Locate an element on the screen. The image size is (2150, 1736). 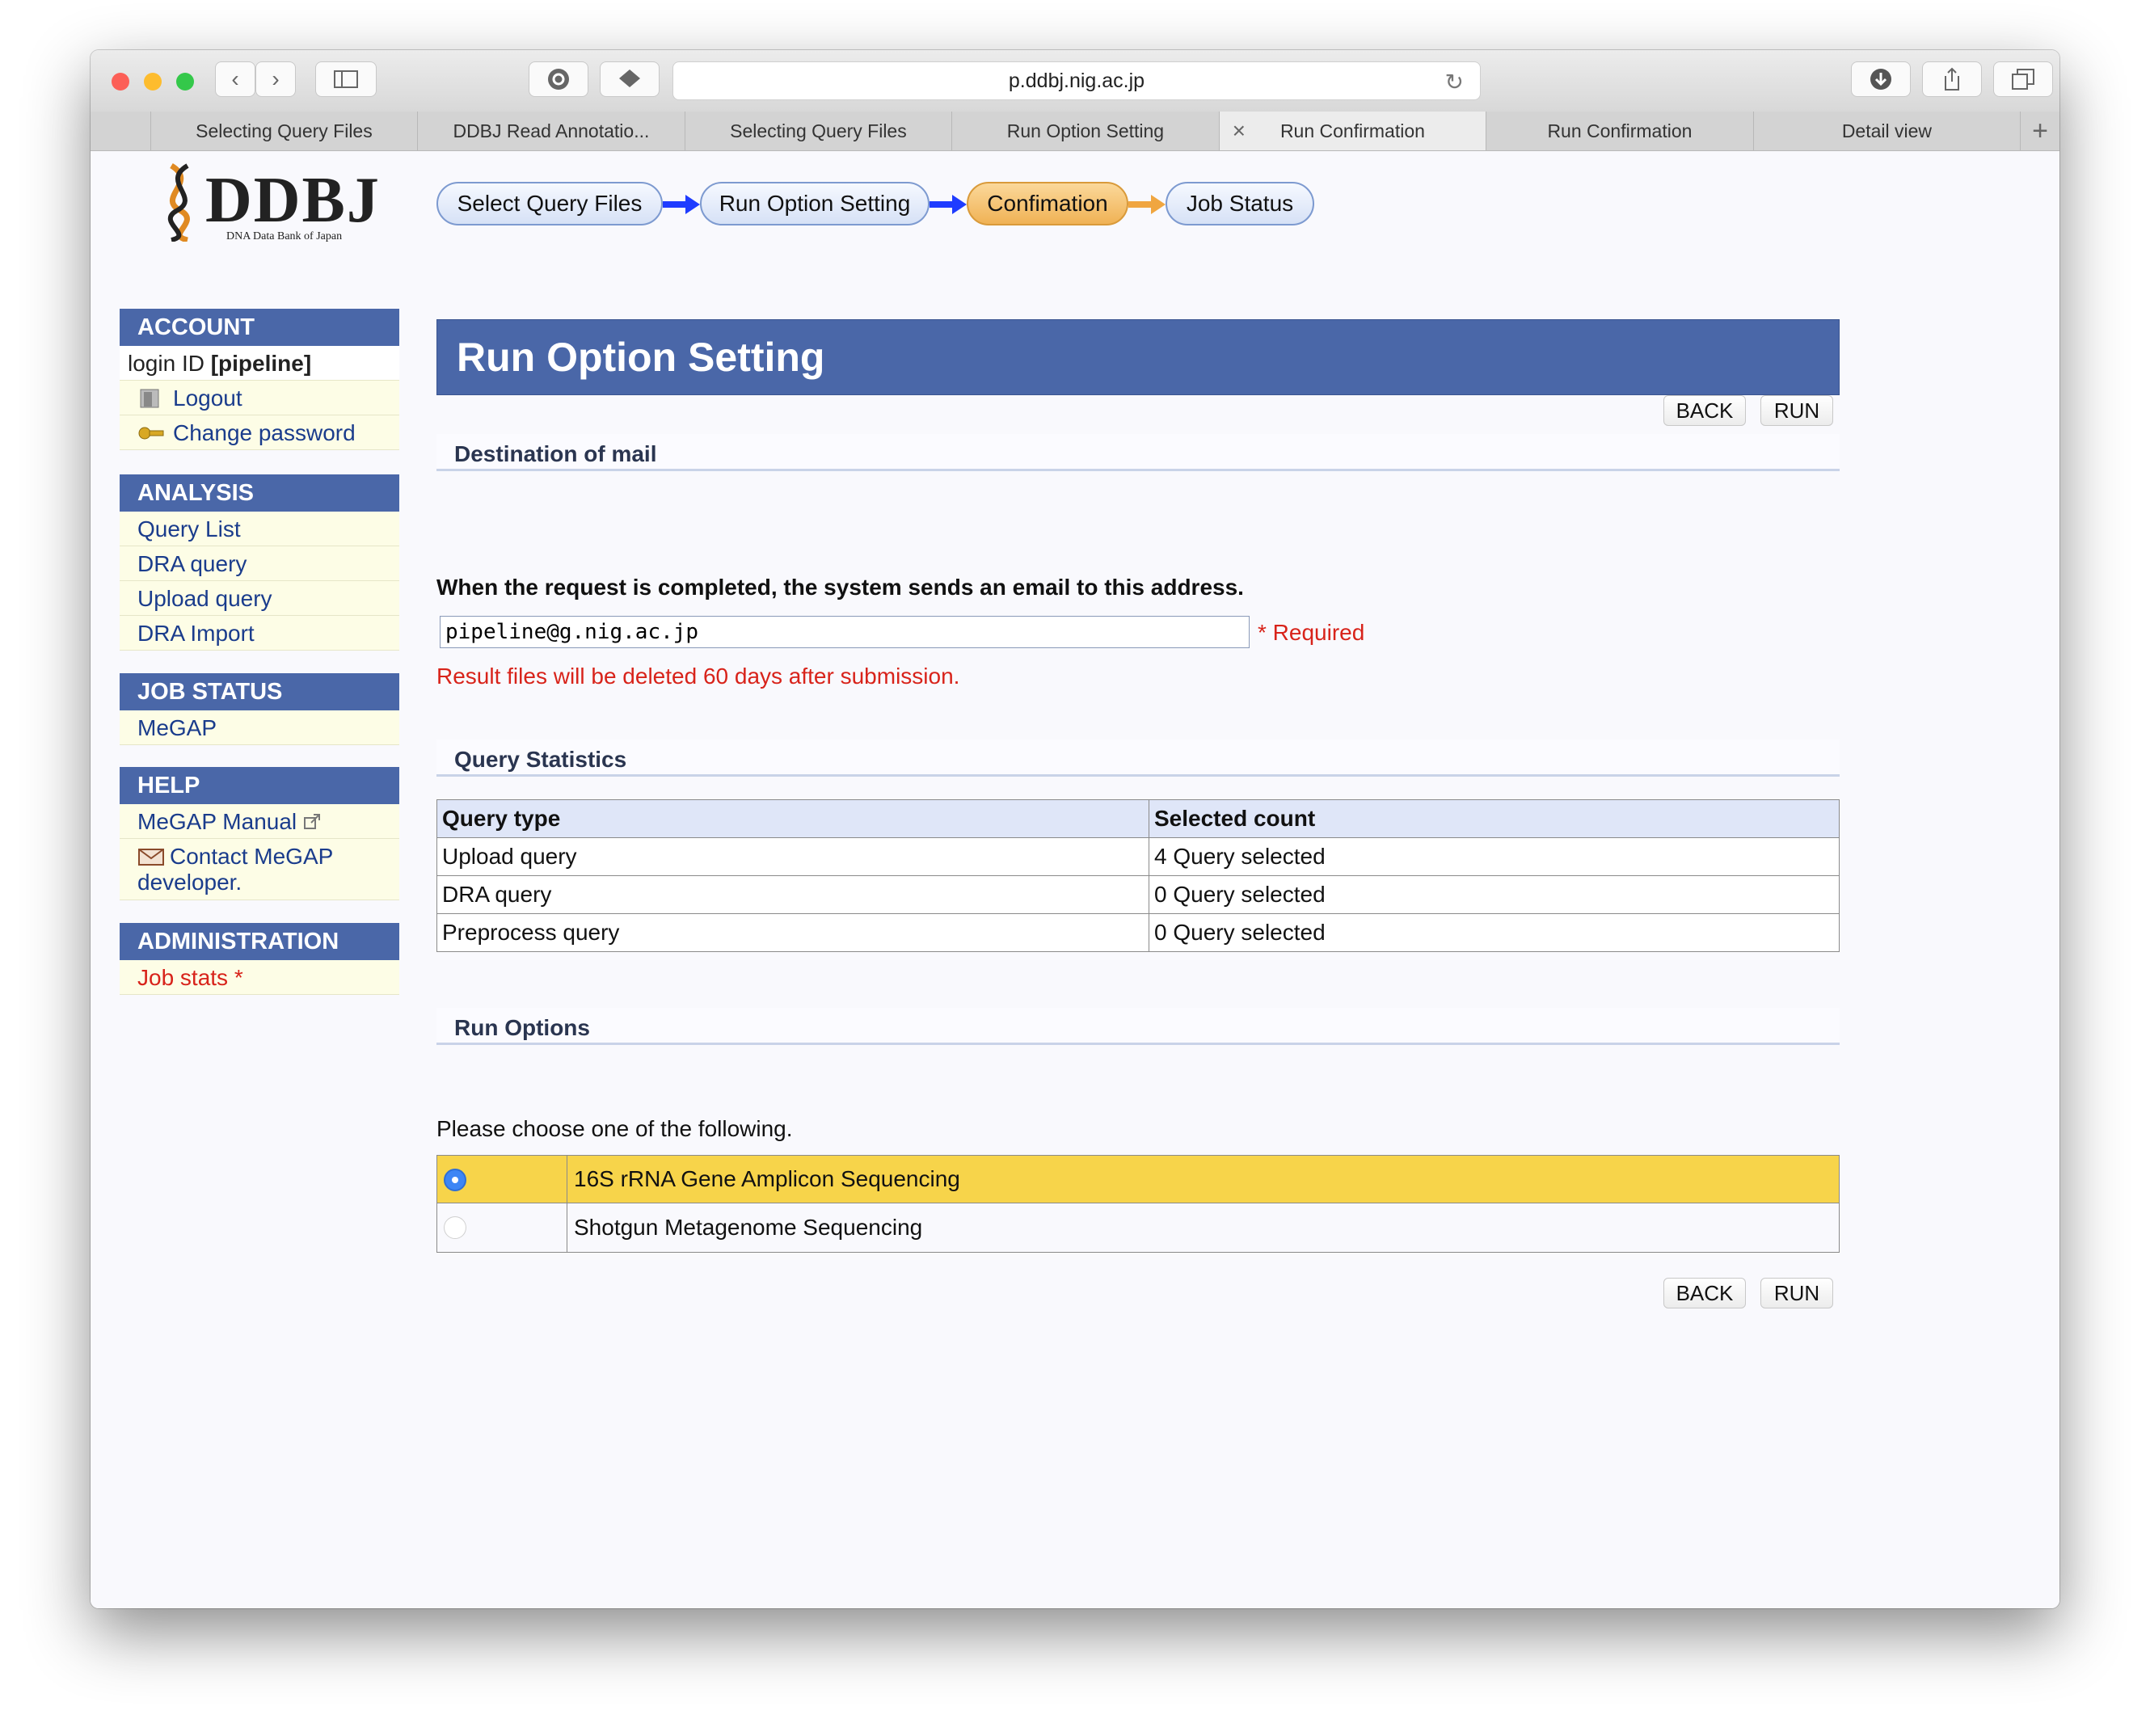
key-icon is located at coordinates (151, 433).